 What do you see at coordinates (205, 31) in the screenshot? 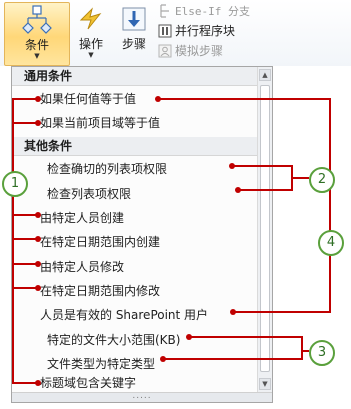
I see `parallel-block-label: 并行程序块` at bounding box center [205, 31].